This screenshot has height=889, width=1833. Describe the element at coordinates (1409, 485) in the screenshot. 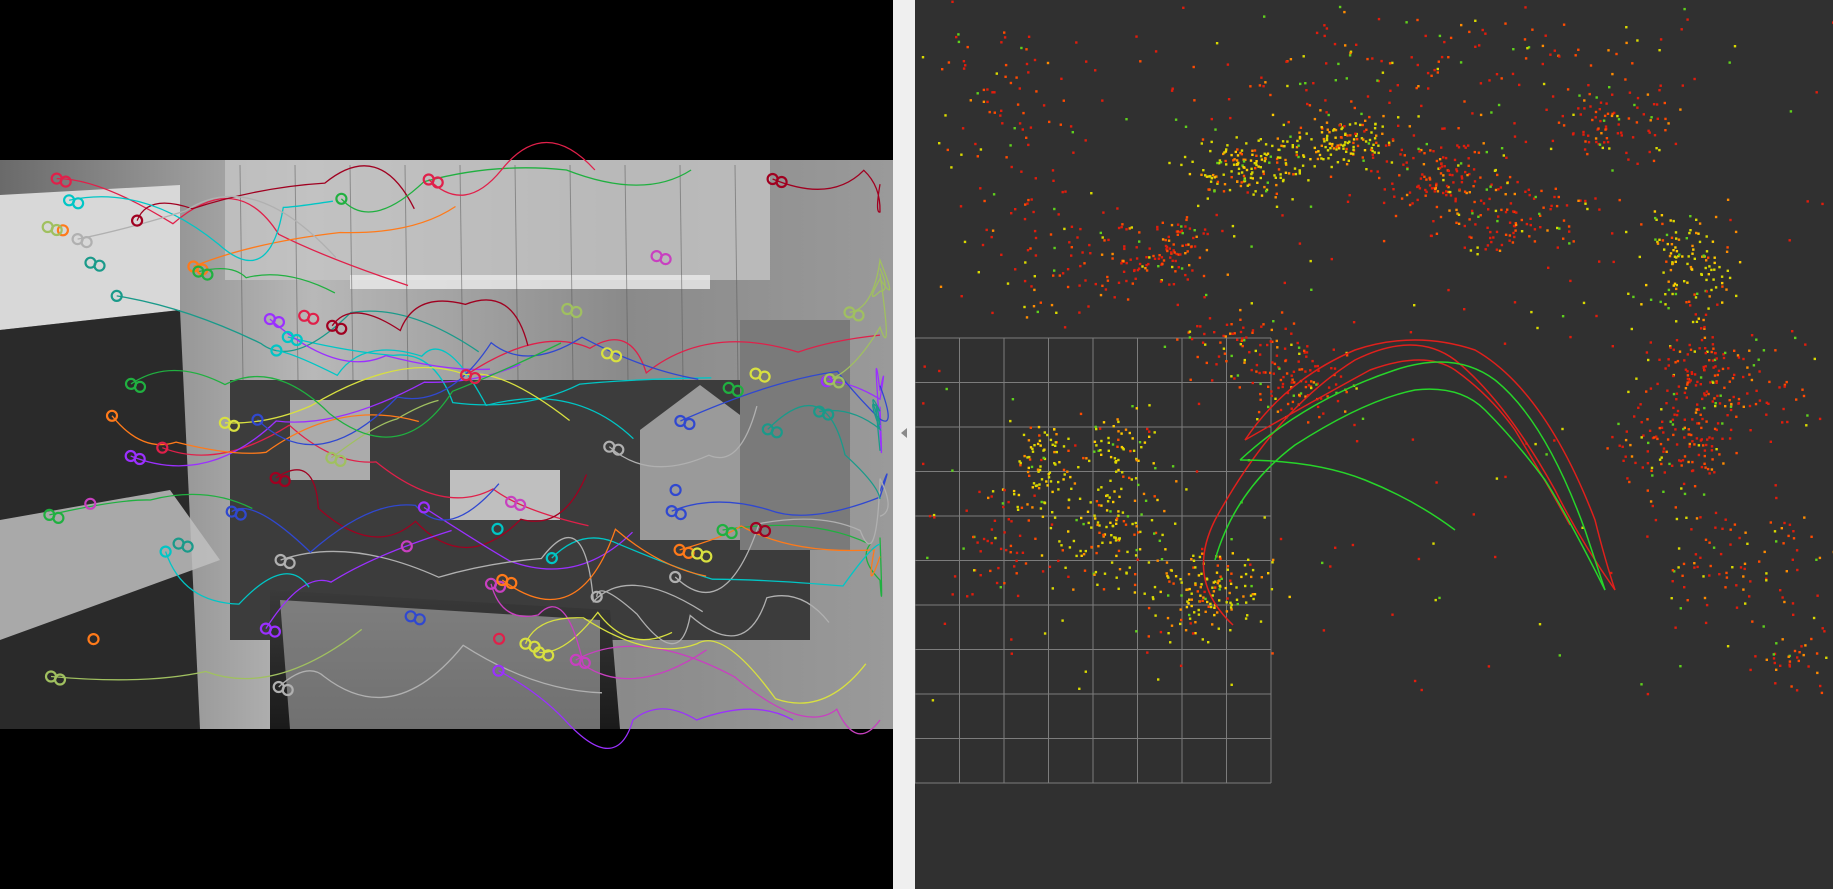

I see `estimated-trajectory` at that location.